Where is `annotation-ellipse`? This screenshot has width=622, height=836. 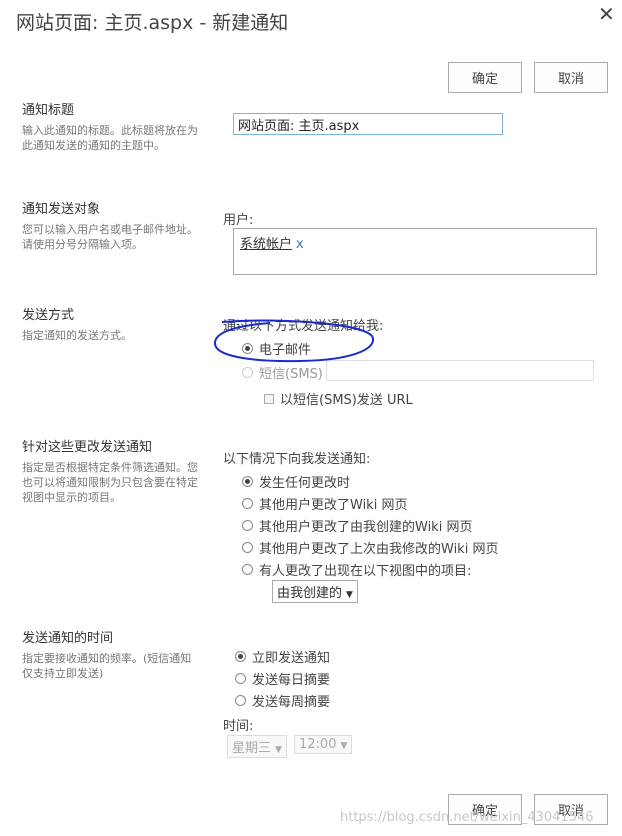
annotation-ellipse is located at coordinates (294, 341).